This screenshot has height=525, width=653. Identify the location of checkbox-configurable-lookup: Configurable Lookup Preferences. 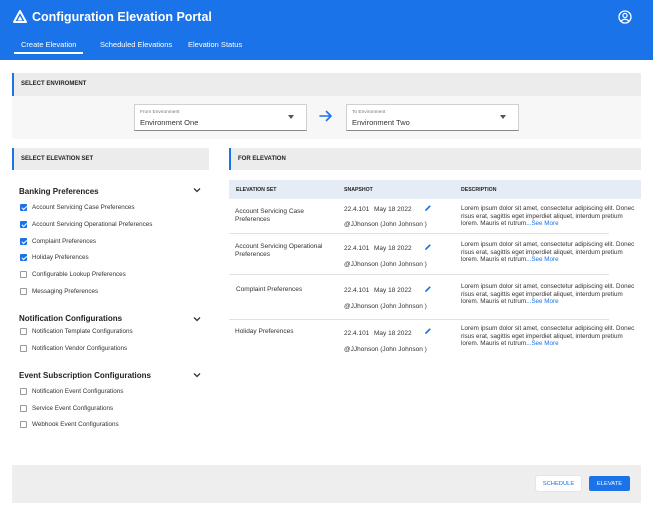
(73, 274).